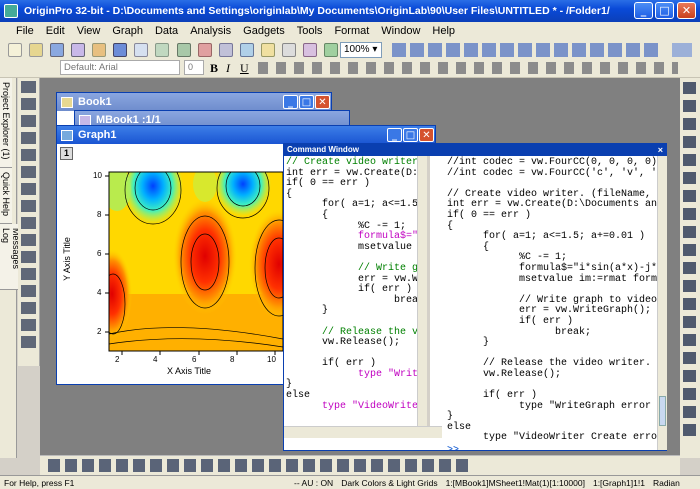 Image resolution: width=700 pixels, height=489 pixels. I want to click on history-line, so click(355, 322).